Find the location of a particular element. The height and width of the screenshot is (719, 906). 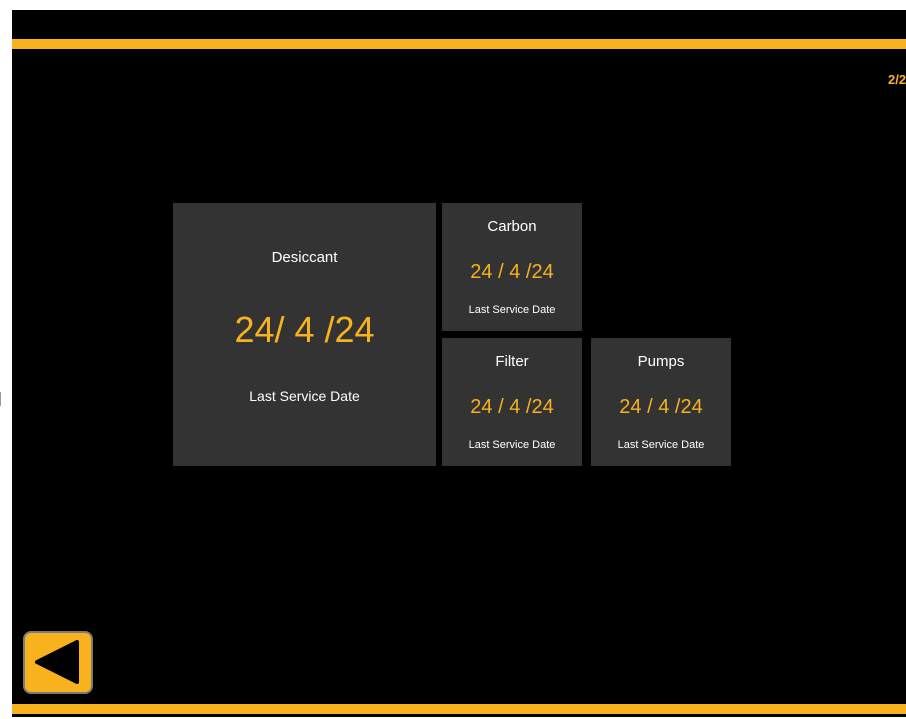

pumps-title: Pumps is located at coordinates (661, 361).